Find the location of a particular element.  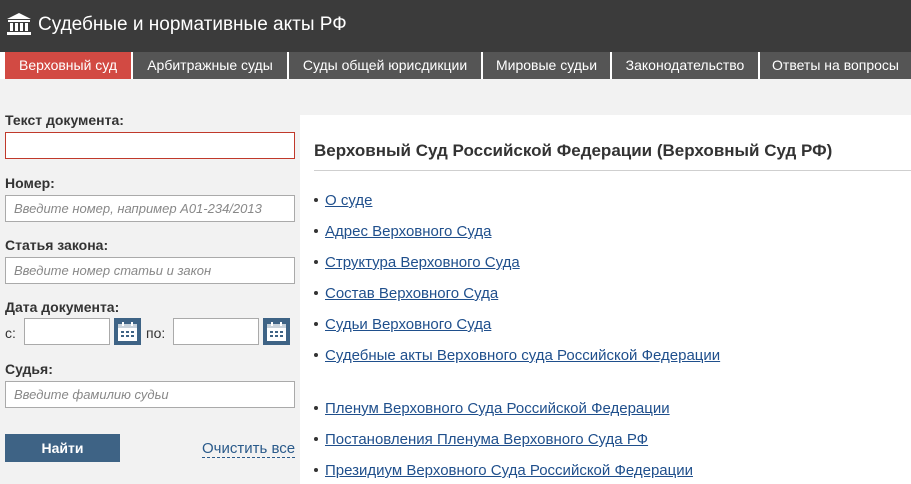

list-item: Постановления Пленума Верховного Суда РФ is located at coordinates (481, 439).